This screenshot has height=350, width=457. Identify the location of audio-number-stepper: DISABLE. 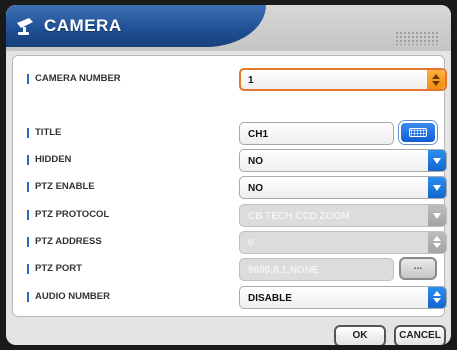
(343, 297).